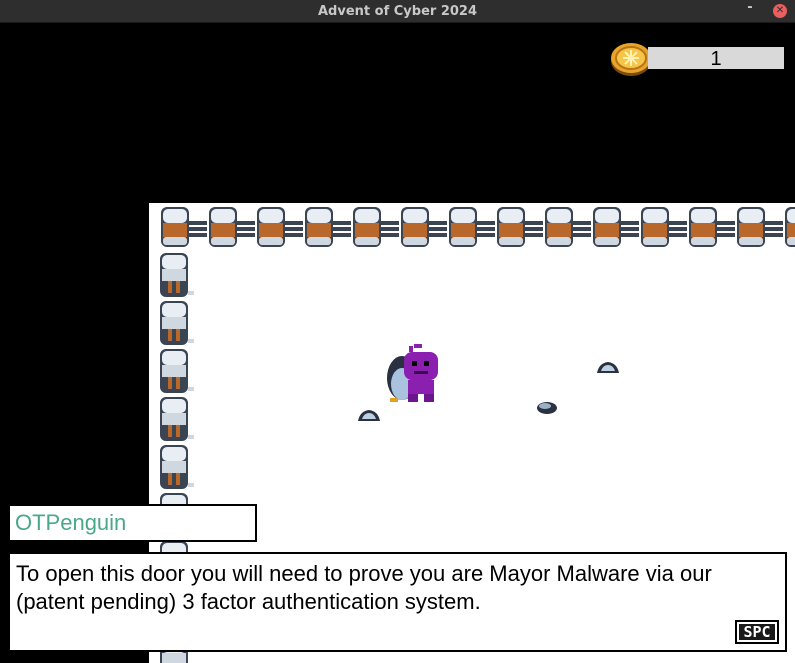  I want to click on gold-coin-icon, so click(631, 59).